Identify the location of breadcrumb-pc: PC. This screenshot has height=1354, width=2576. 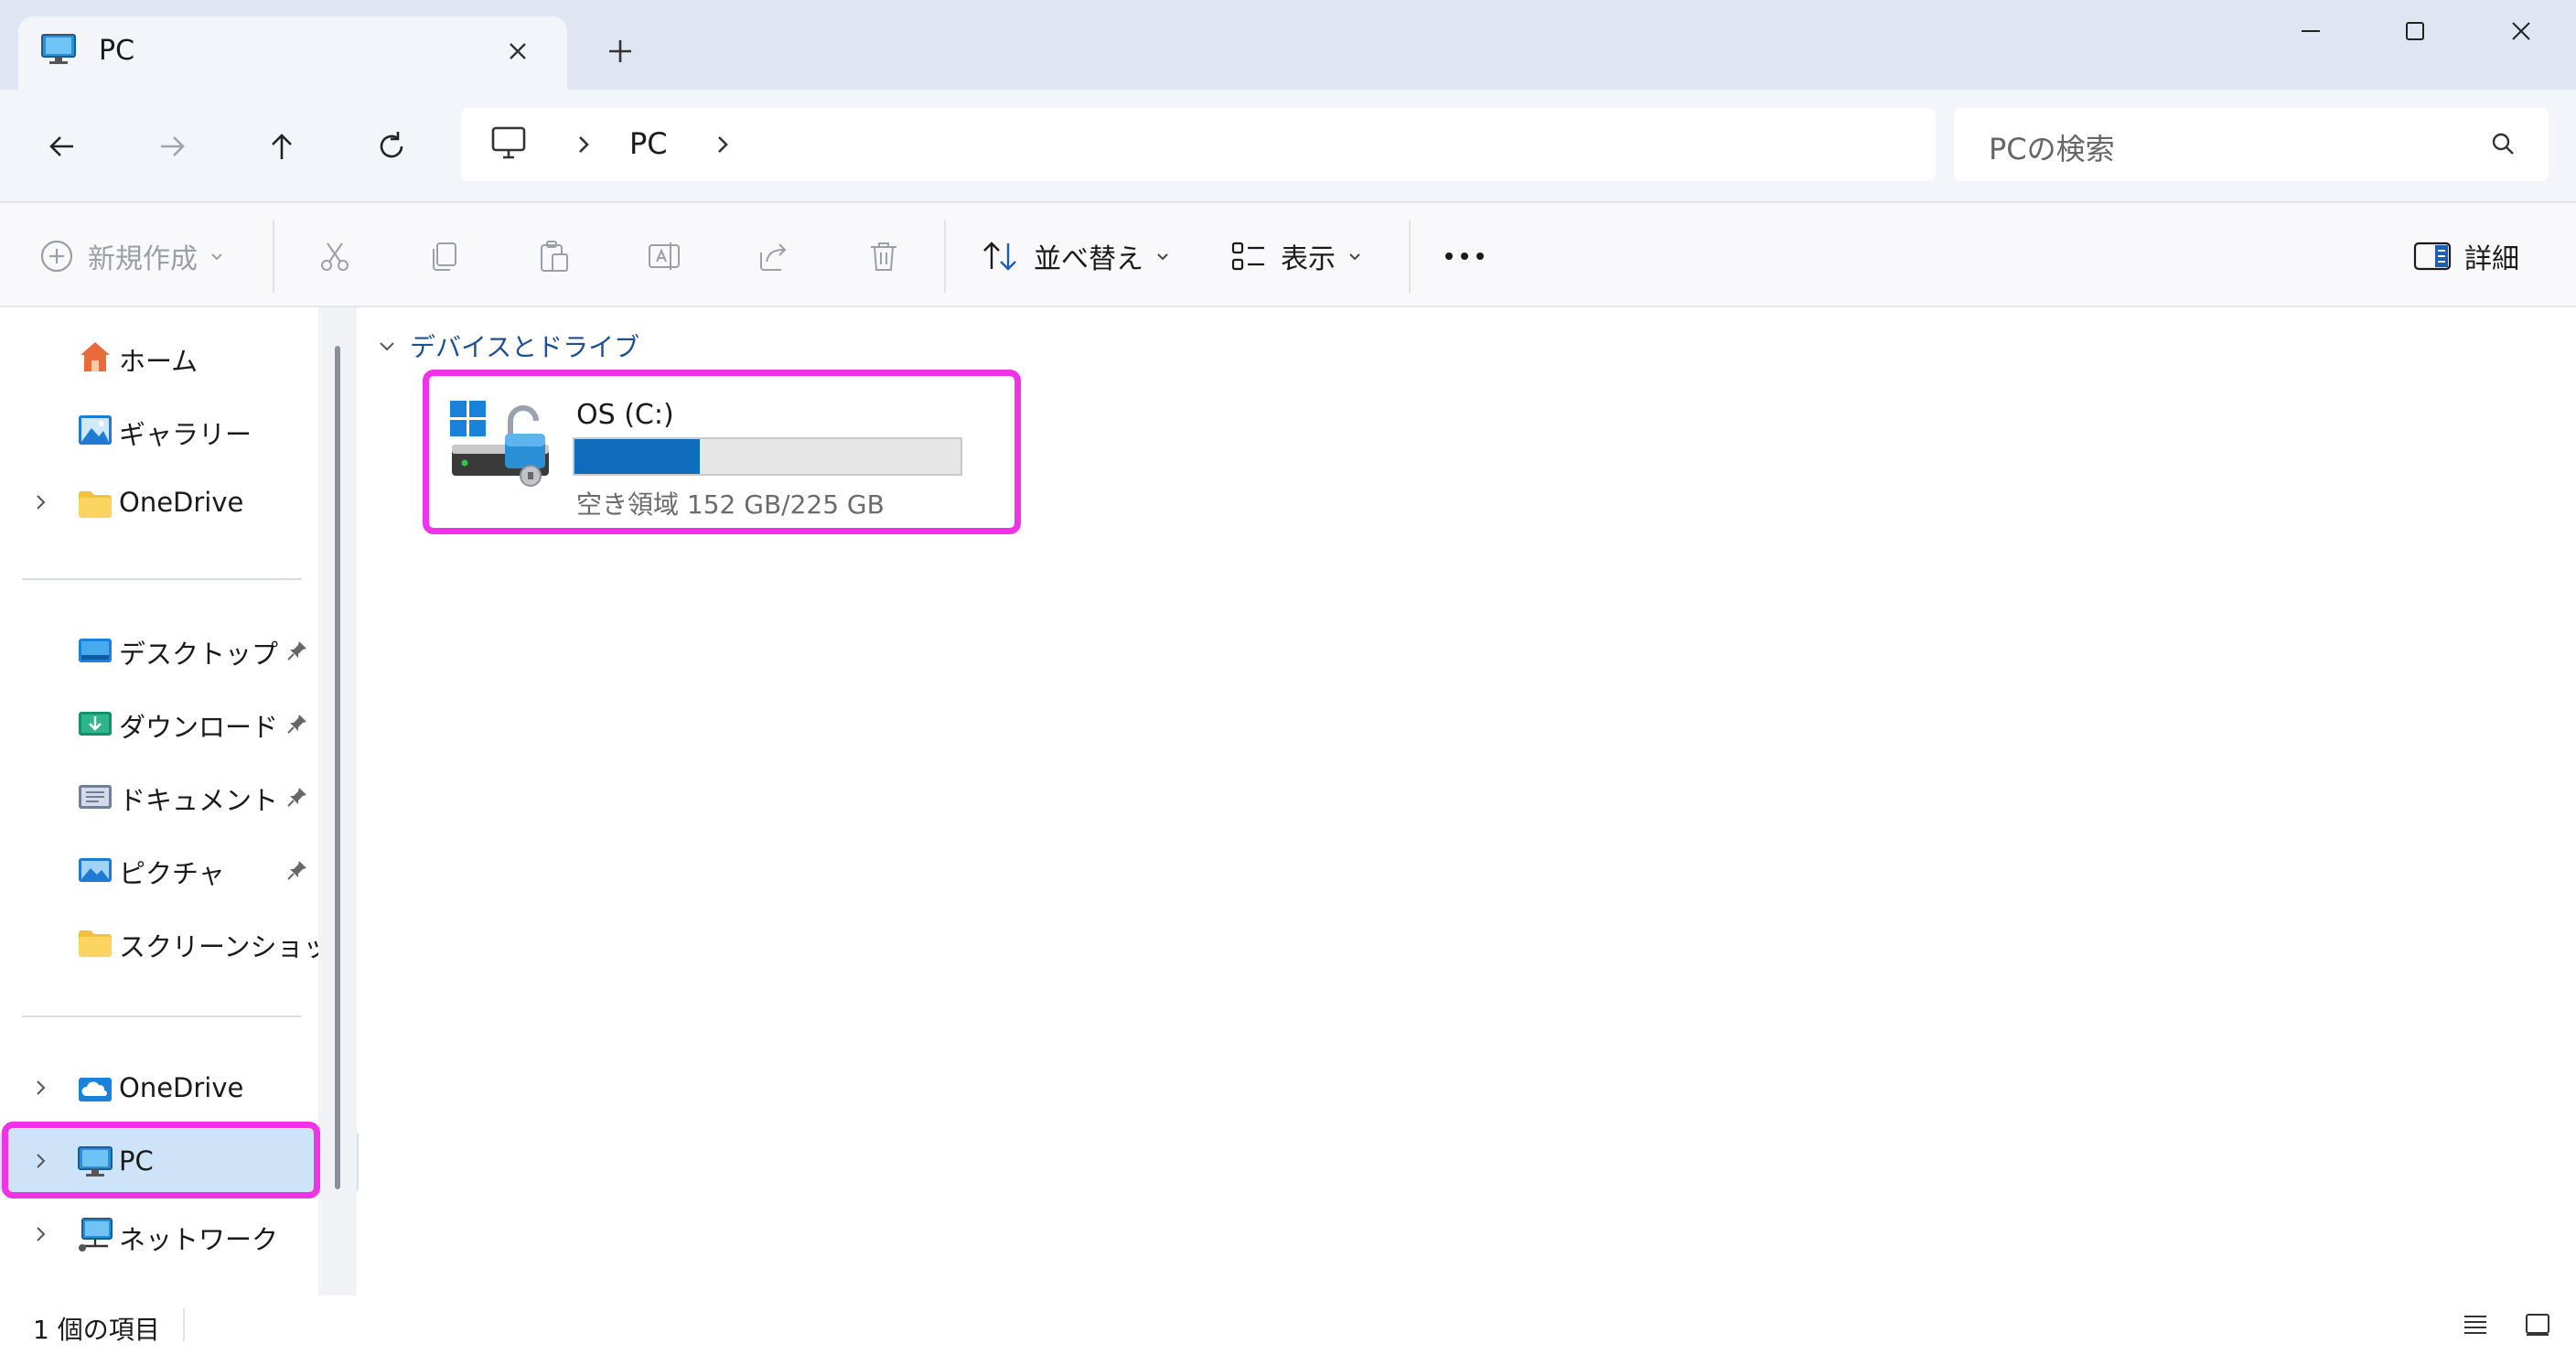
(649, 143).